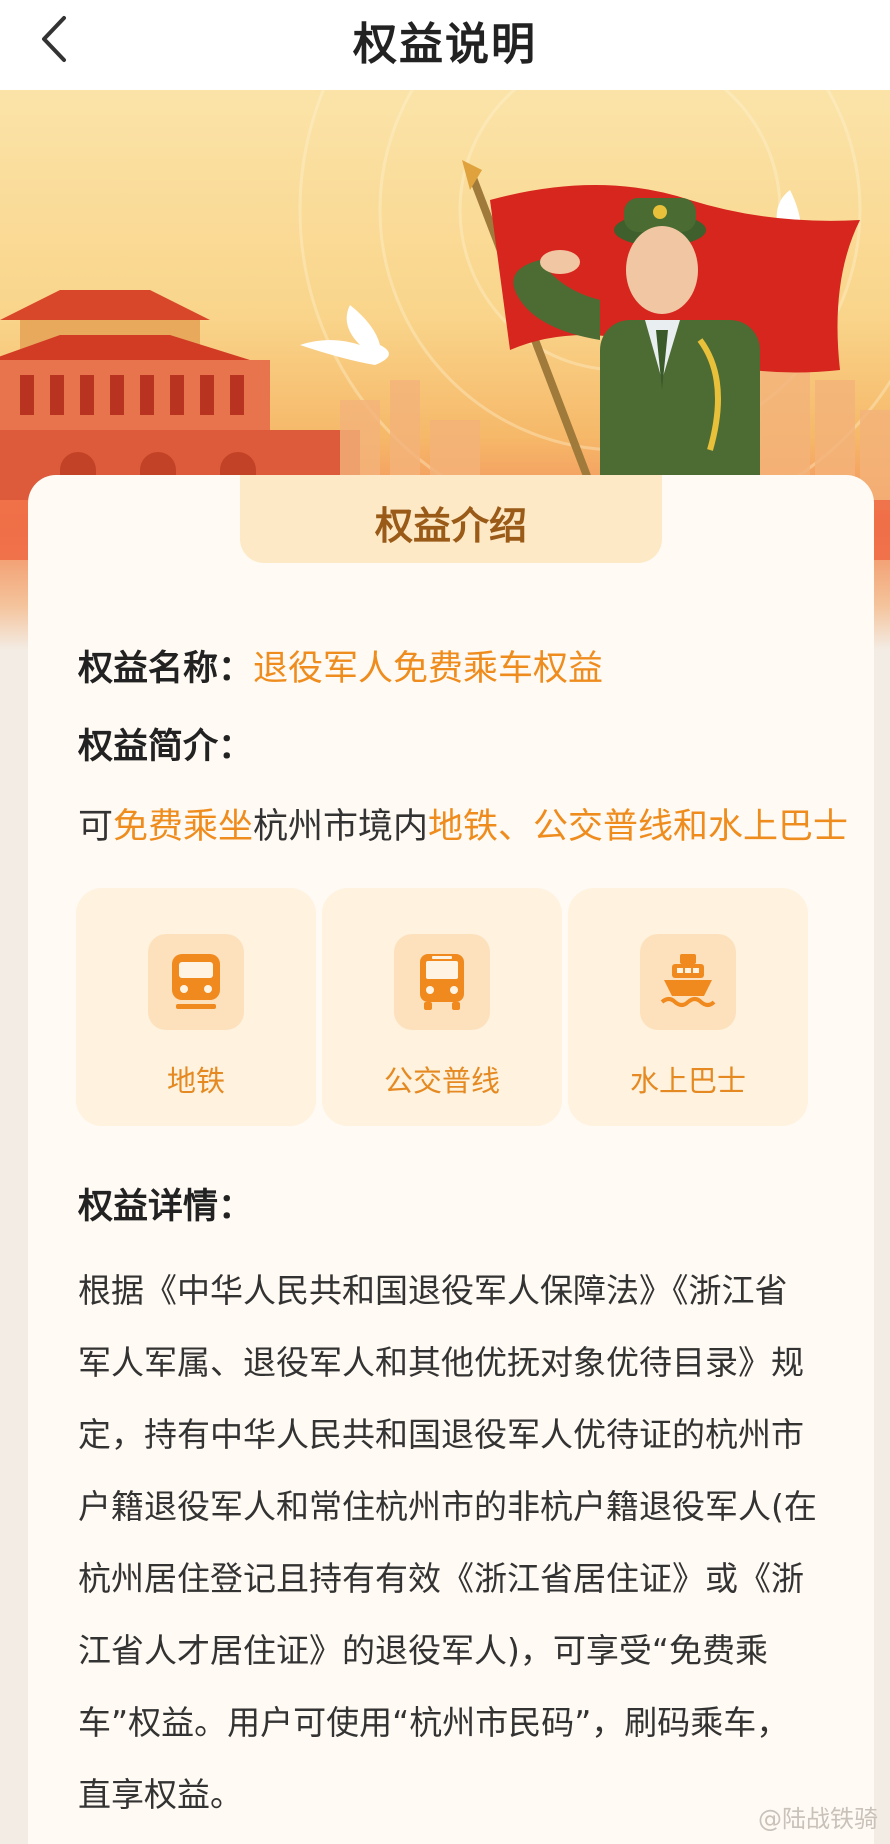  I want to click on details-line: 定，持有中华人民共和国退役军人优待证的杭州市, so click(441, 1434).